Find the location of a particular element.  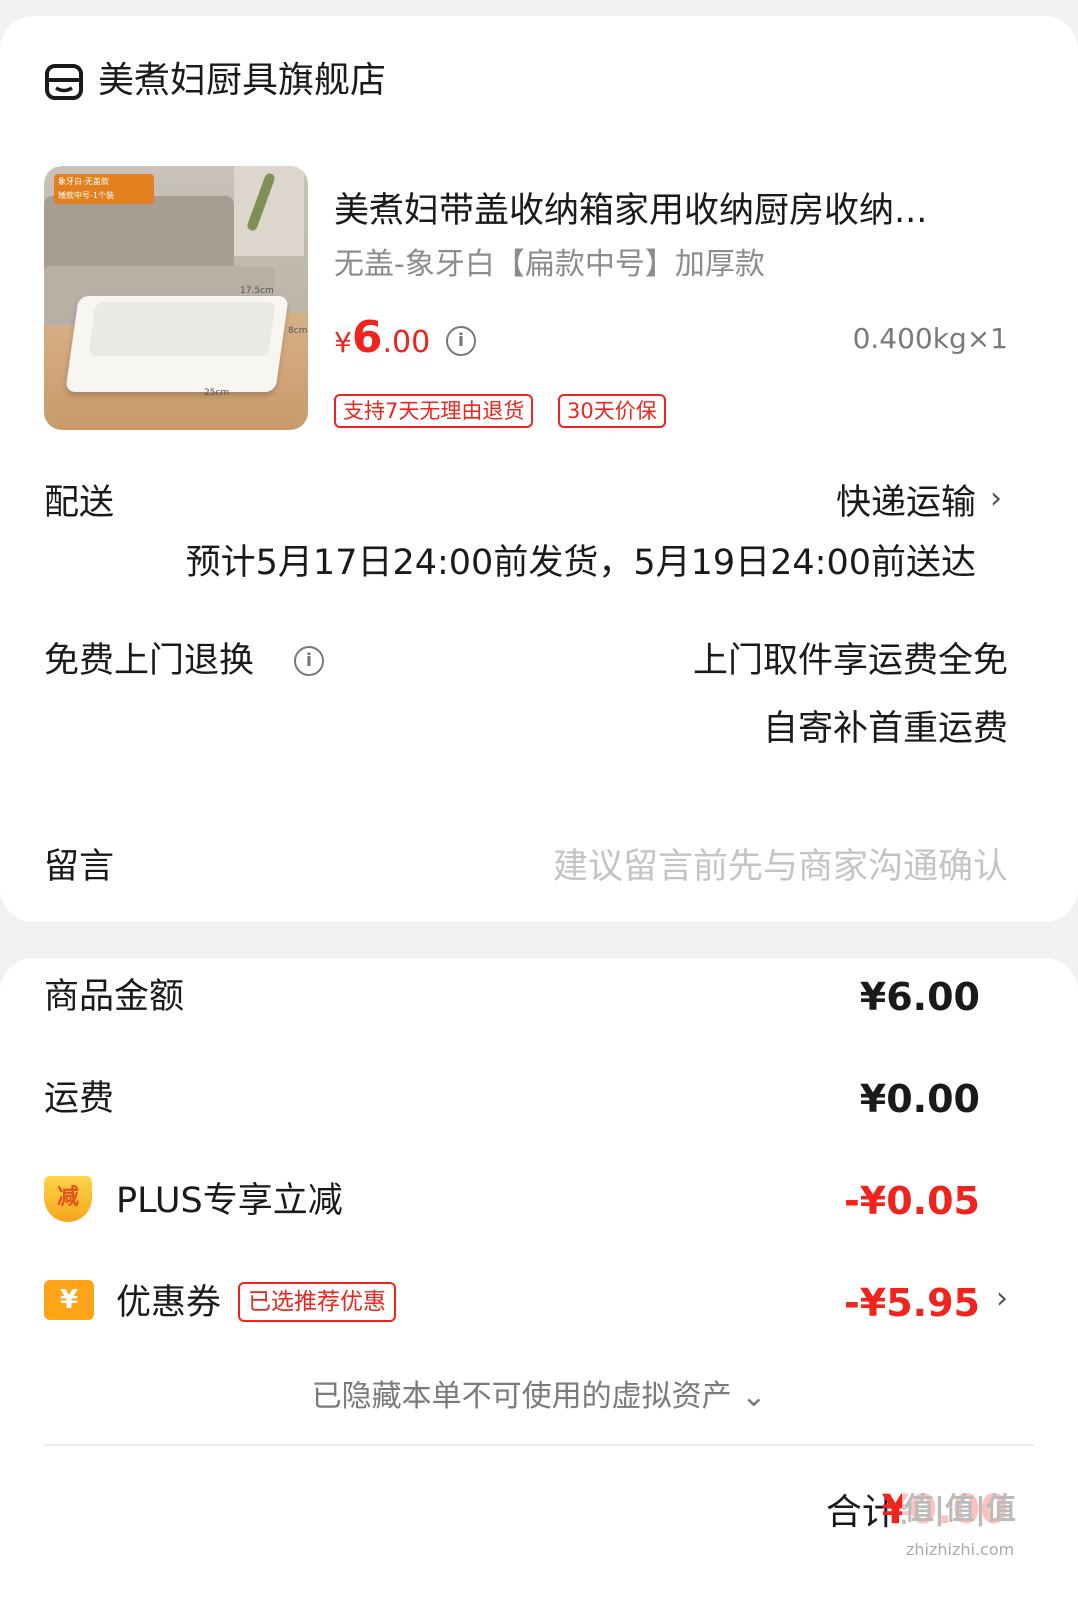

product-image: 象牙白-无盖款 矮款中号-1个装 17.5cm 8cm 25cm is located at coordinates (176, 298).